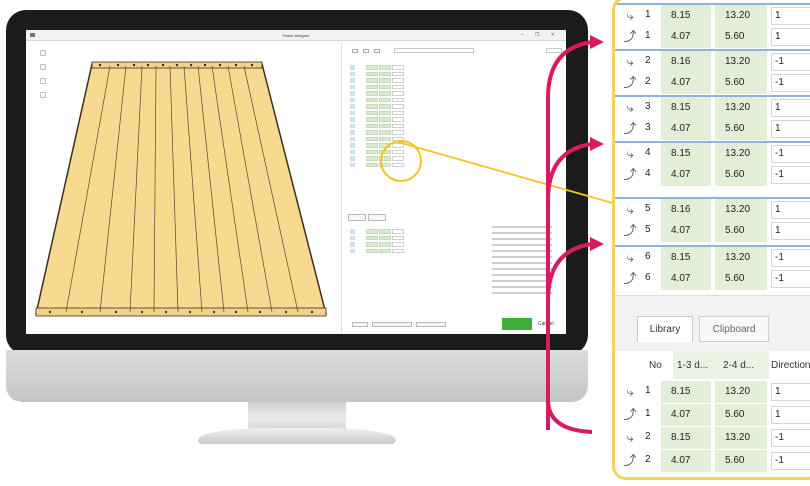 Image resolution: width=810 pixels, height=486 pixels. I want to click on table-row: ⤷ 5 8.16 13.20 1, so click(712, 209).